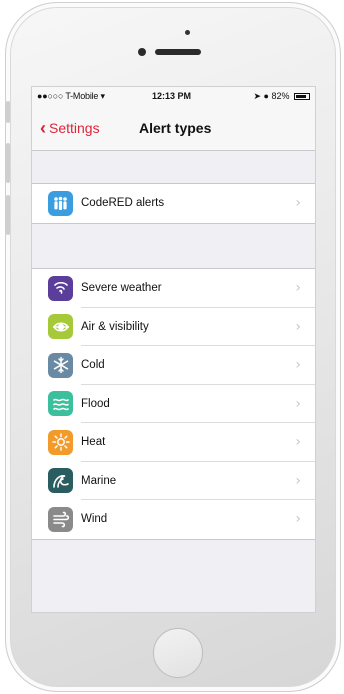  What do you see at coordinates (173, 481) in the screenshot?
I see `alert-row-marine: Marine ›` at bounding box center [173, 481].